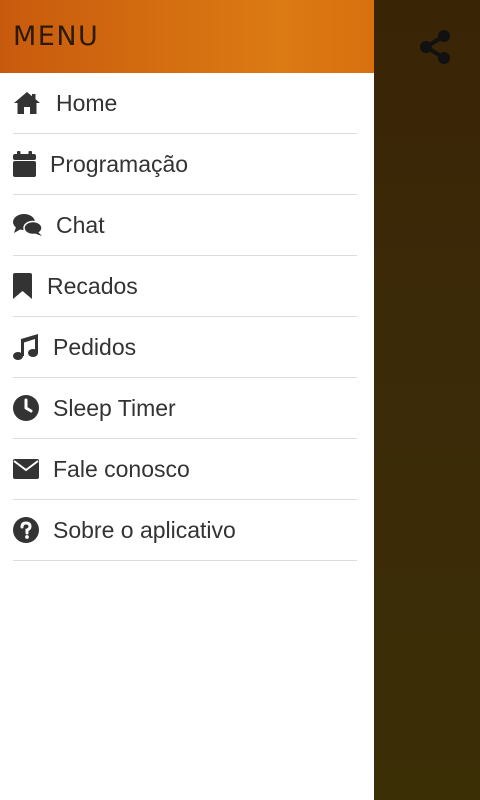 The width and height of the screenshot is (480, 800). Describe the element at coordinates (119, 163) in the screenshot. I see `menu-item-label: Programação` at that location.